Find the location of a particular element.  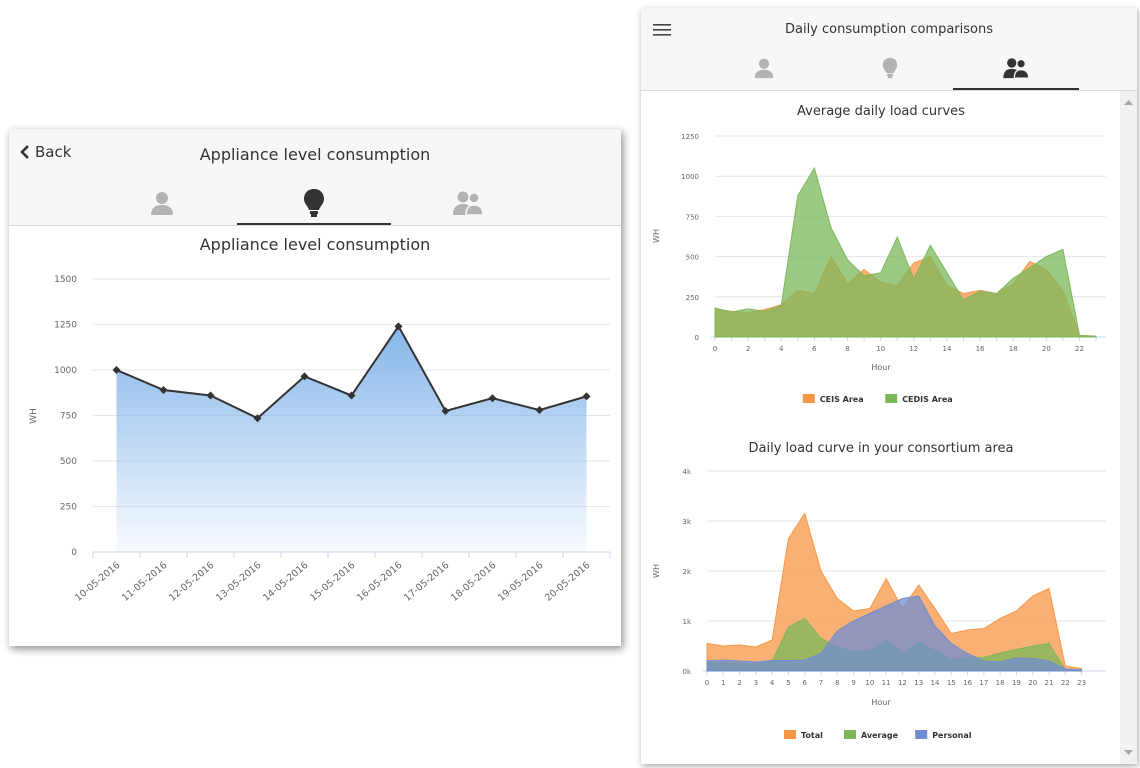

scroll-down-arrow-icon is located at coordinates (1128, 752).